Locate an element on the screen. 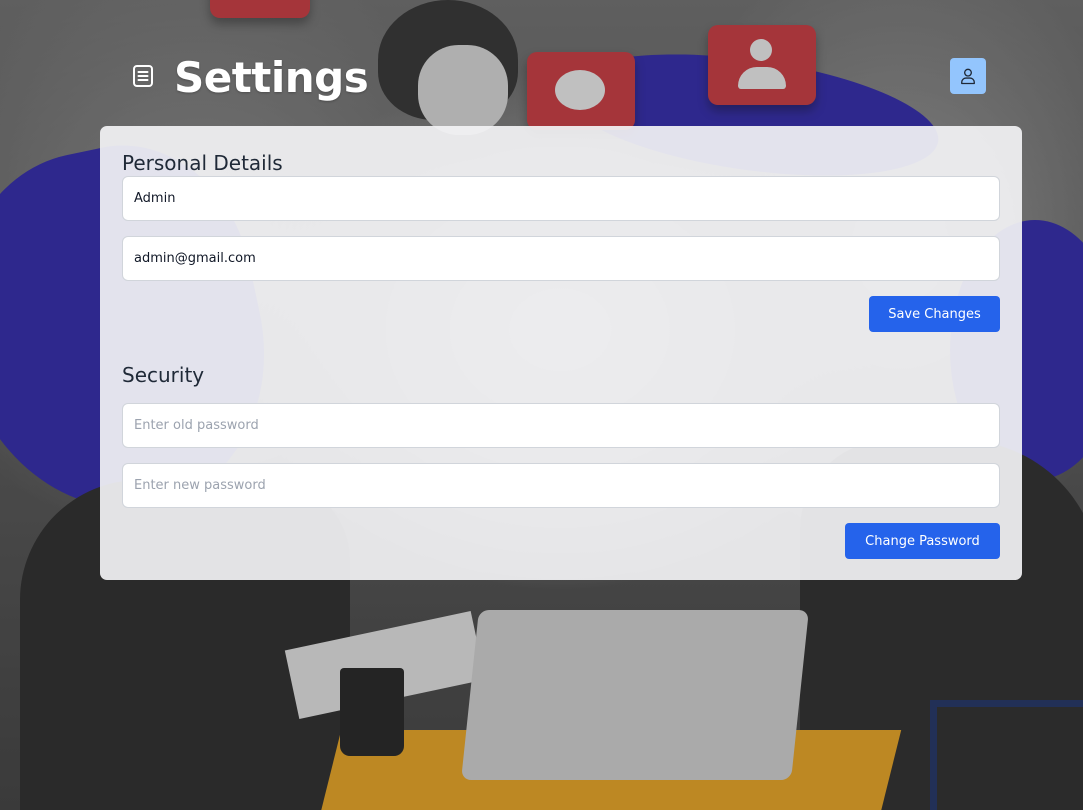  new-password-field is located at coordinates (561, 485).